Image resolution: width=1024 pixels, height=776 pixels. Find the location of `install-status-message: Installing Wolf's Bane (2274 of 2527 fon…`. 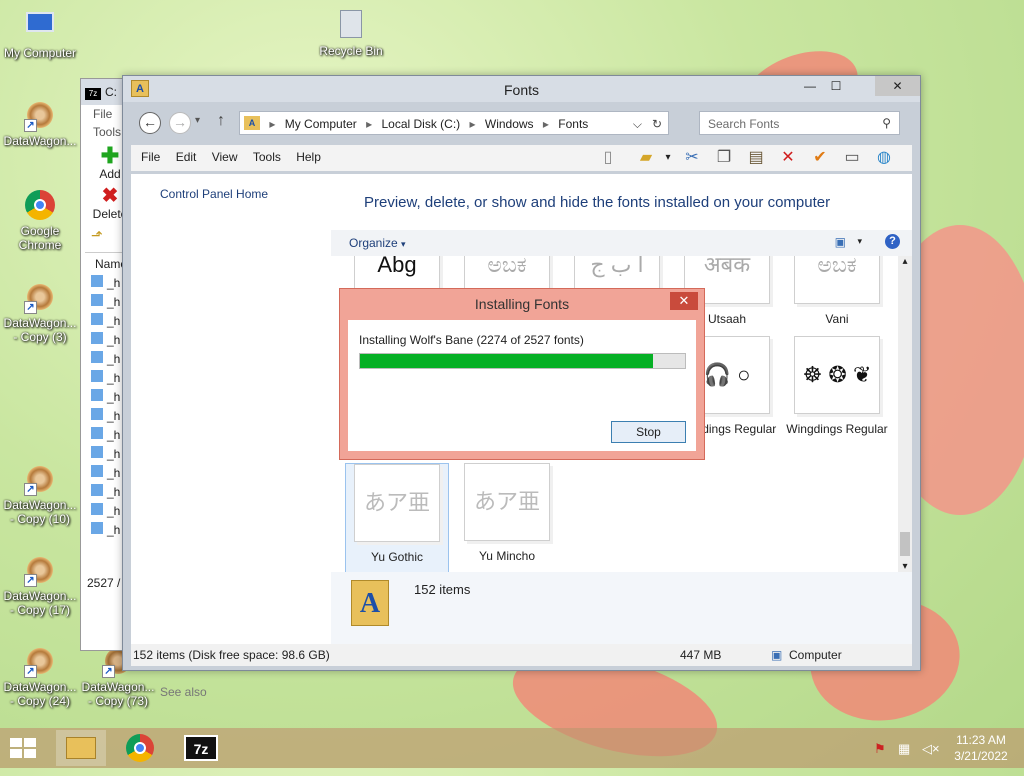

install-status-message: Installing Wolf's Bane (2274 of 2527 fon… is located at coordinates (471, 340).